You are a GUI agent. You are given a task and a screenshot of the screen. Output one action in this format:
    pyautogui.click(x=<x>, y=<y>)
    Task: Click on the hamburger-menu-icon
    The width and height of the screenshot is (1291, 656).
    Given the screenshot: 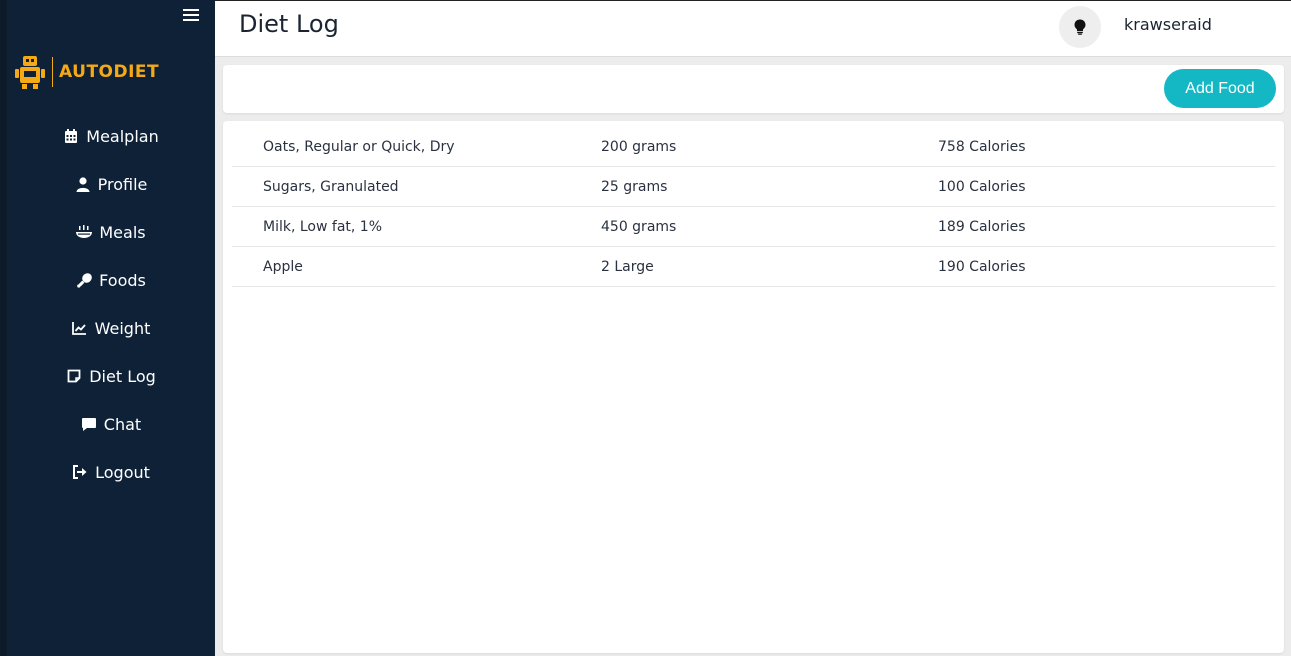 What is the action you would take?
    pyautogui.click(x=191, y=16)
    